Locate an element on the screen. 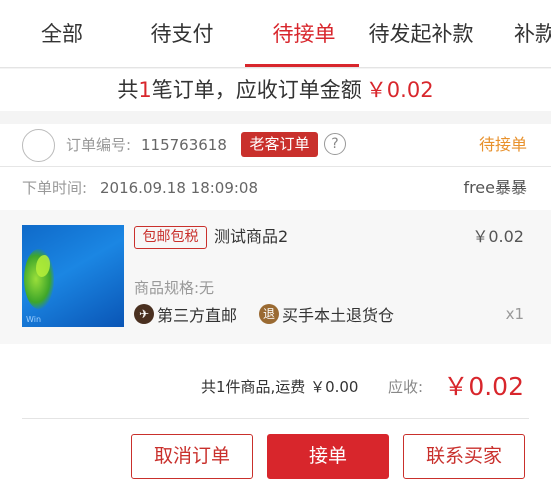 The width and height of the screenshot is (551, 489). divider is located at coordinates (275, 418).